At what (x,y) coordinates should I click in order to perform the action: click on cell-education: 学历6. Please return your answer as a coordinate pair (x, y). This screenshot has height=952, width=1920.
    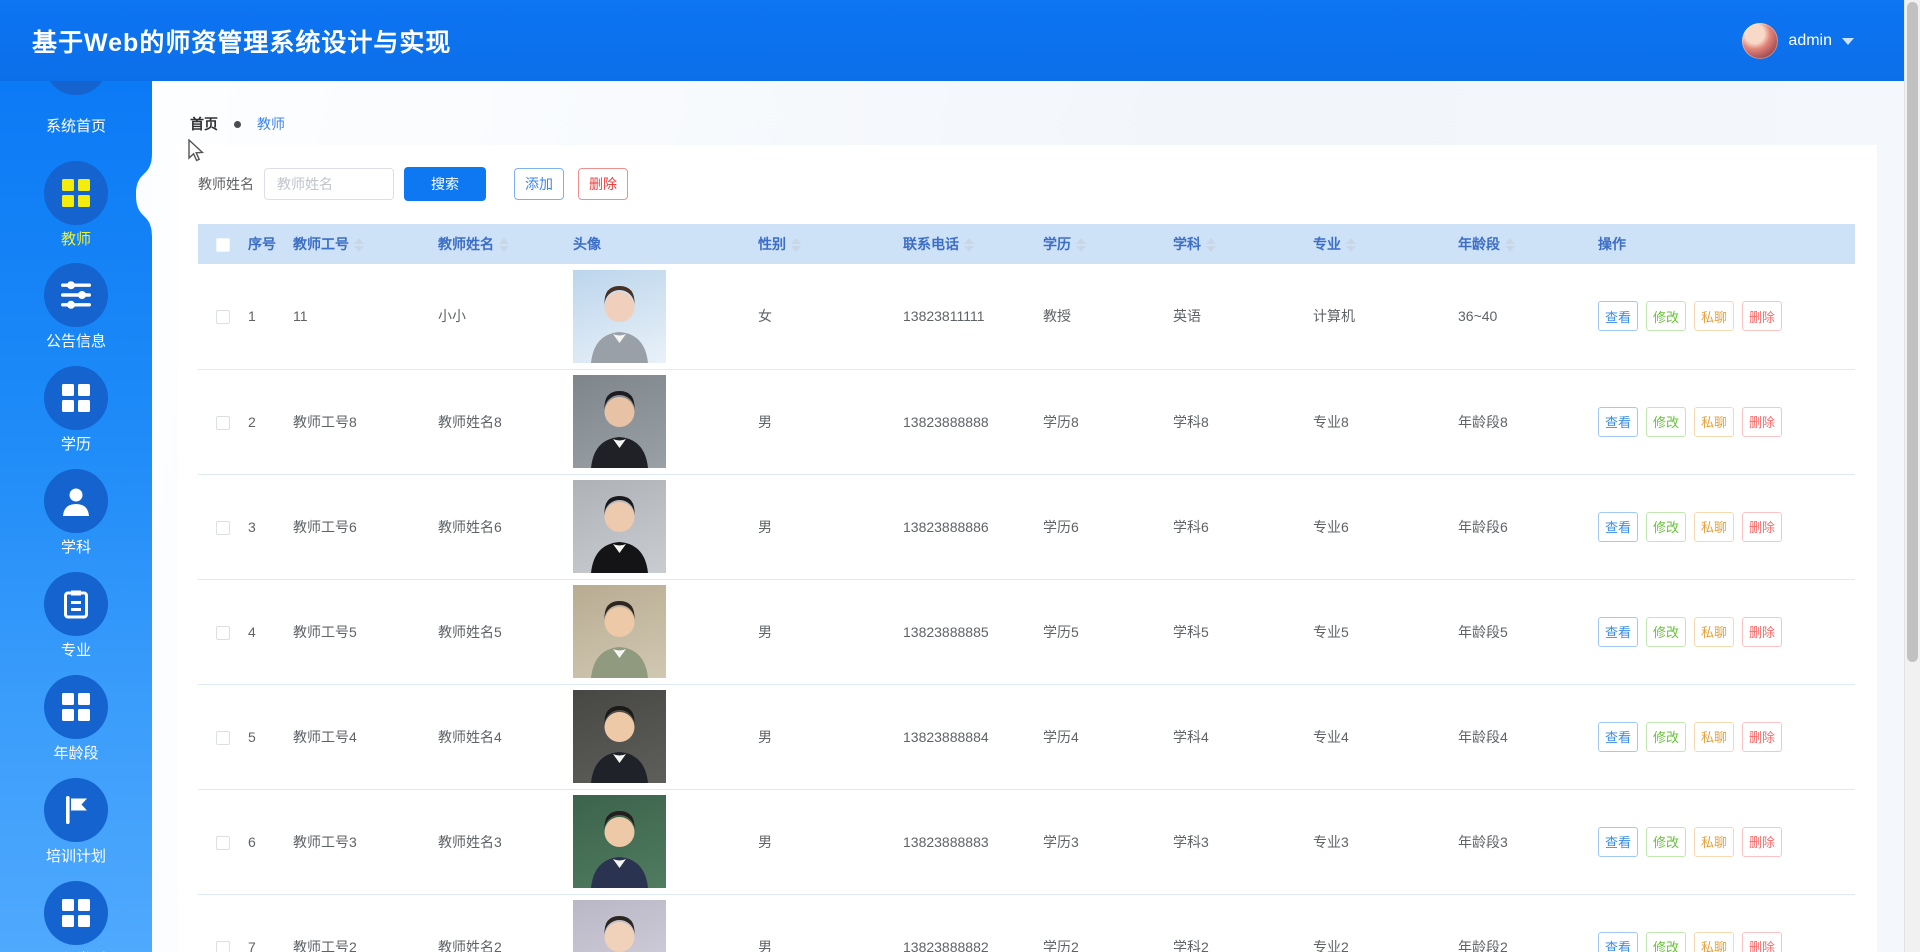
    Looking at the image, I should click on (1100, 527).